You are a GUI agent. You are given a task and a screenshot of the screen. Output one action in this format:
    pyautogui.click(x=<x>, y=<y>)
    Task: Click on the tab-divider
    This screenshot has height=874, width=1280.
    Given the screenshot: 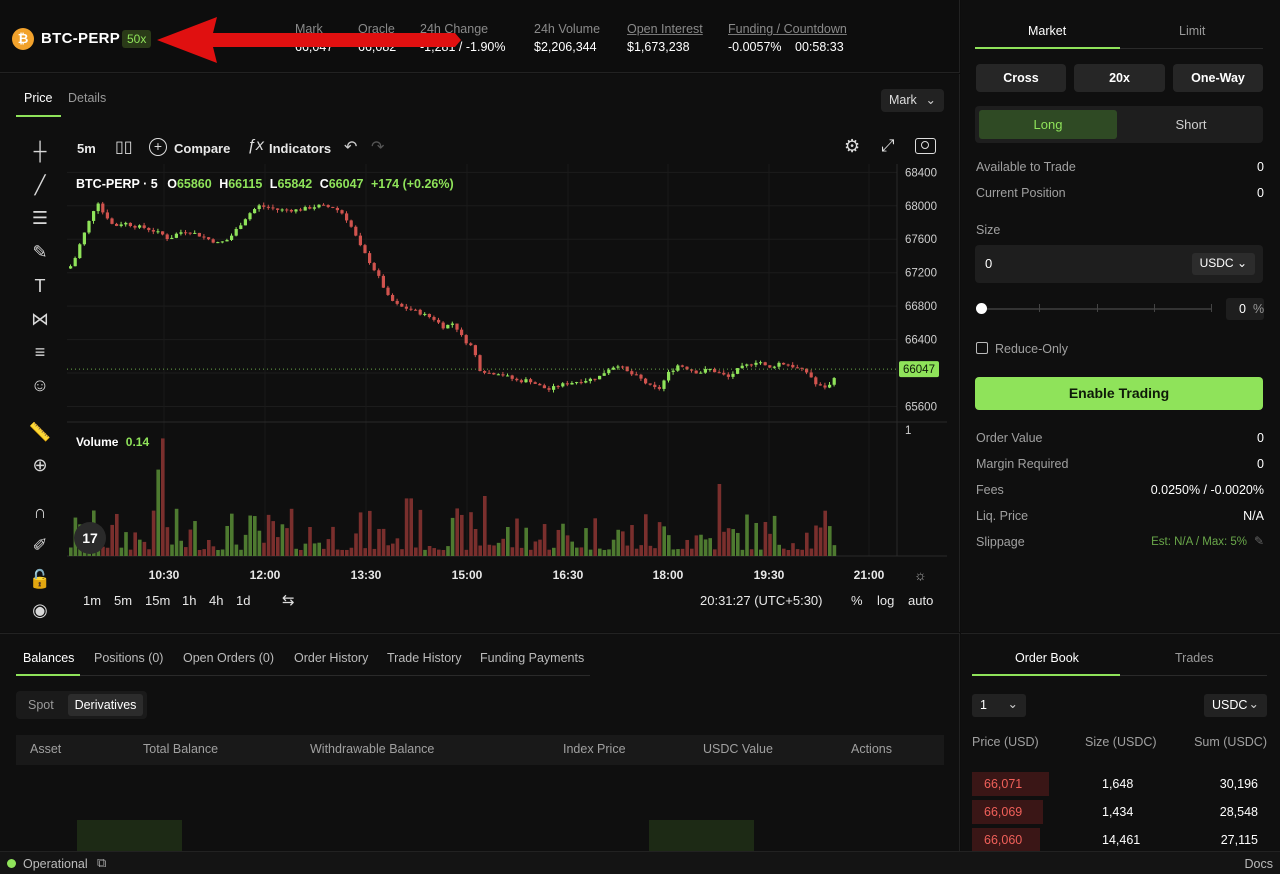 What is the action you would take?
    pyautogui.click(x=335, y=675)
    